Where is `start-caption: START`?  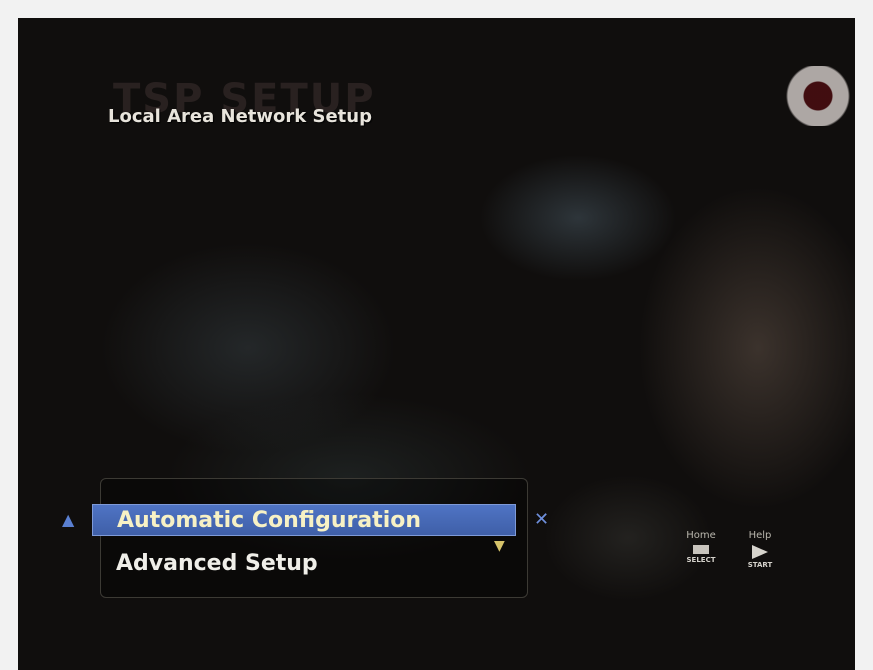 start-caption: START is located at coordinates (760, 565).